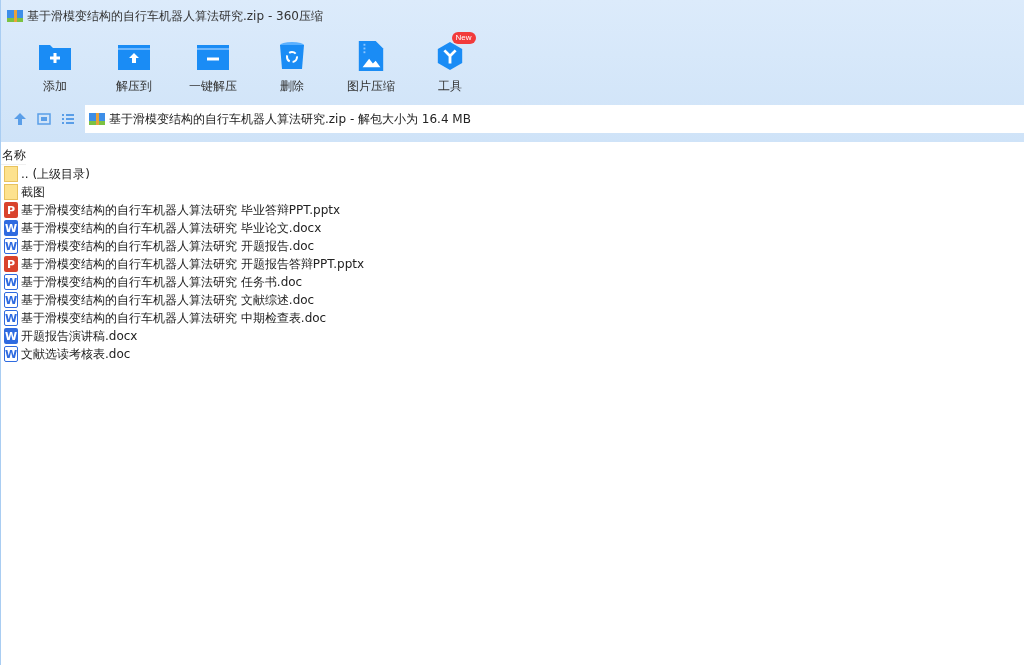  Describe the element at coordinates (79, 336) in the screenshot. I see `file-name: 开题报告演讲稿.docx` at that location.